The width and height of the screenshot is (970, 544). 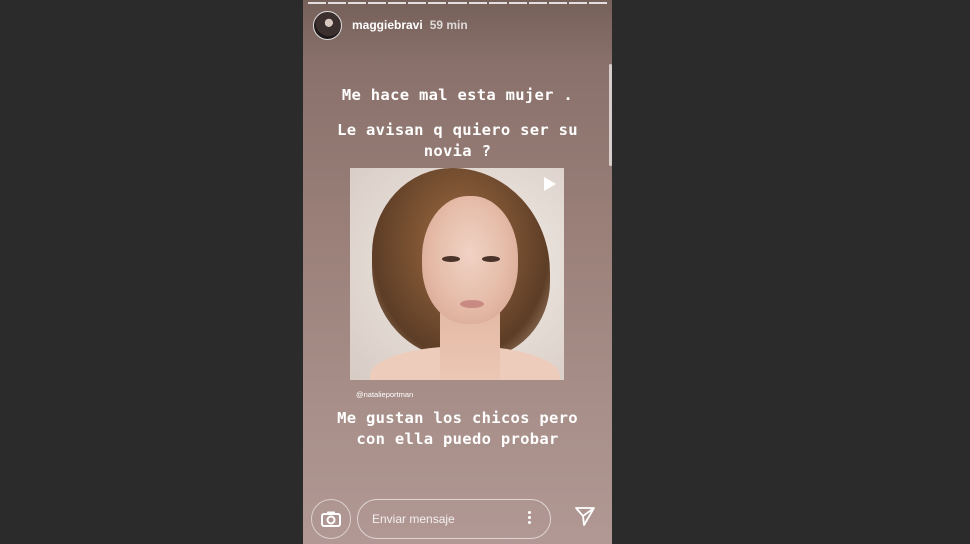 I want to click on camera-icon, so click(x=331, y=519).